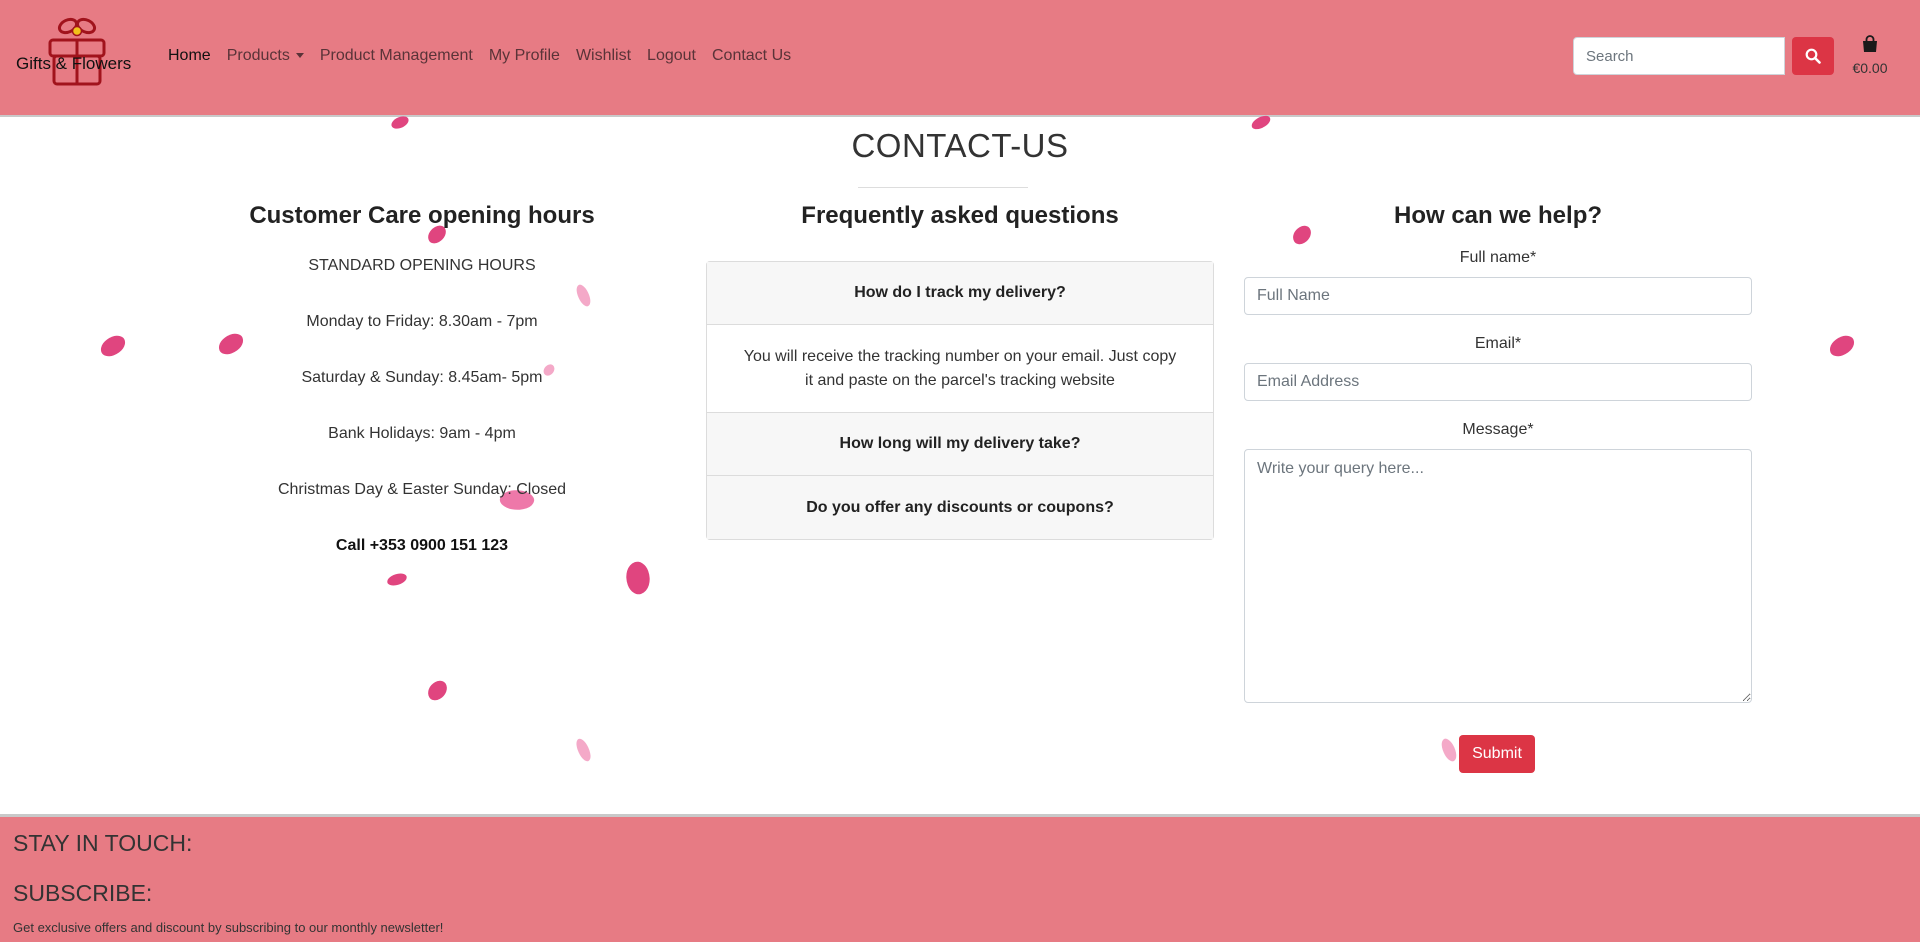  I want to click on faq-question: Do you offer any discounts or coupons?, so click(960, 507).